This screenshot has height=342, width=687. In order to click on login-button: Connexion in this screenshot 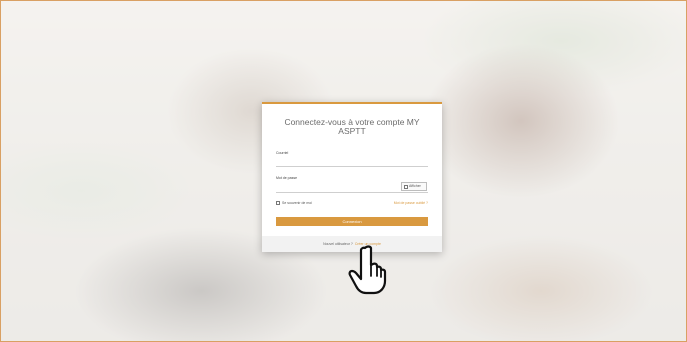, I will do `click(352, 221)`.